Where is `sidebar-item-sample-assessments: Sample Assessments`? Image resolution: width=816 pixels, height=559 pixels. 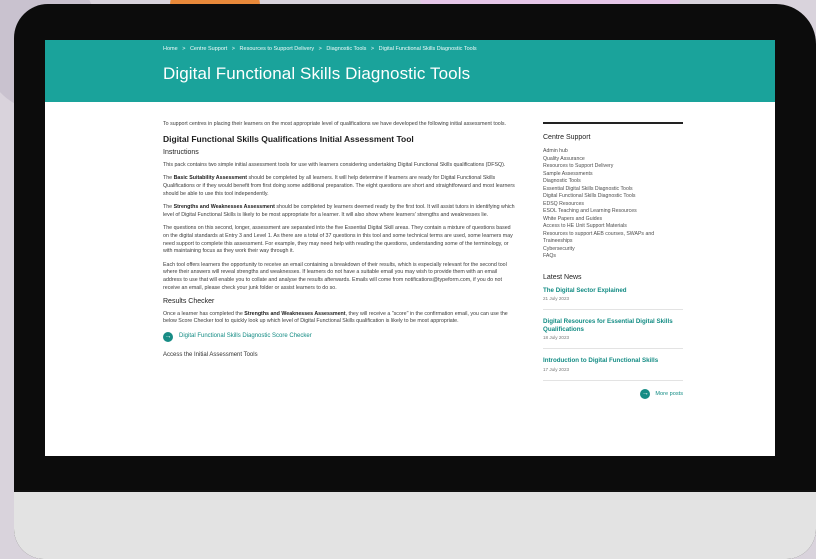
sidebar-item-sample-assessments: Sample Assessments is located at coordinates (613, 175).